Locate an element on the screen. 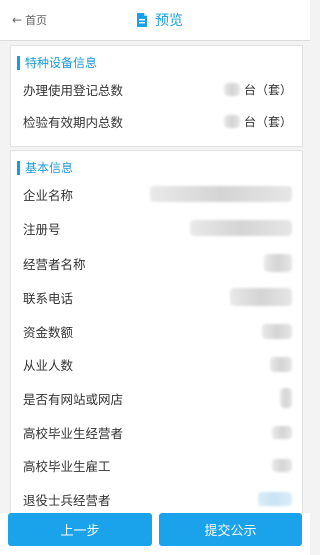  top-bar: ← 首页 预览 is located at coordinates (155, 20).